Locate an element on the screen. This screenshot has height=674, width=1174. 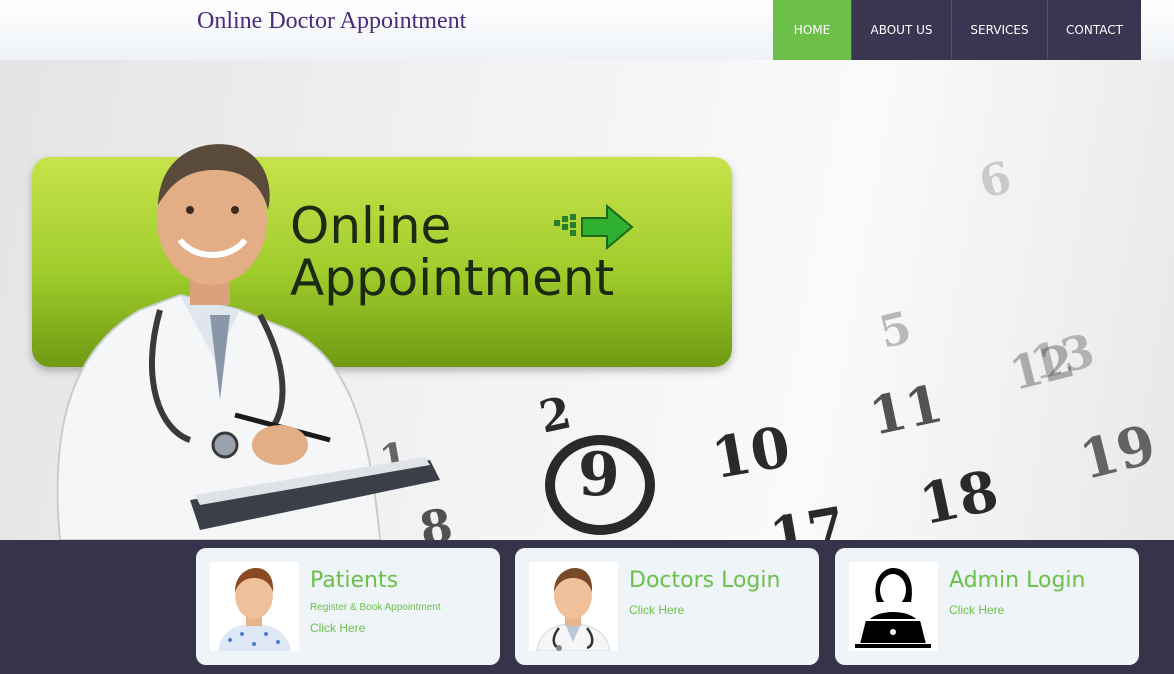
doctors-click-here-link: Click Here is located at coordinates (656, 610).